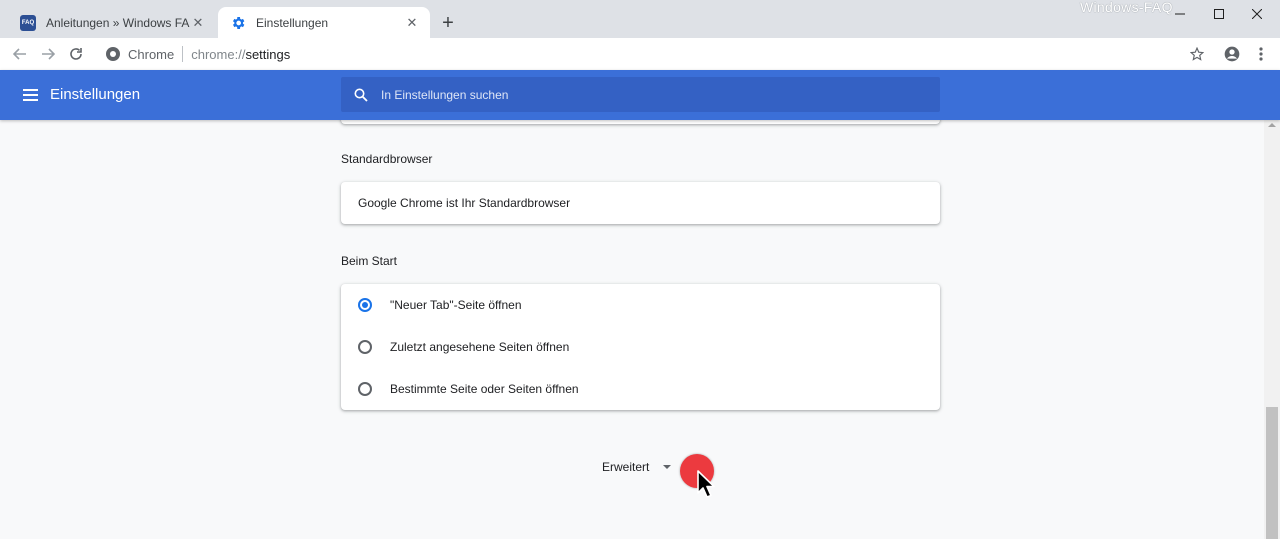 This screenshot has height=539, width=1280. I want to click on advanced-label: Erweitert, so click(626, 467).